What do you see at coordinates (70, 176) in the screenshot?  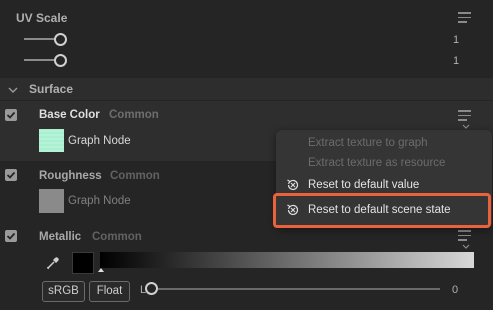 I see `roughness-title: Roughness` at bounding box center [70, 176].